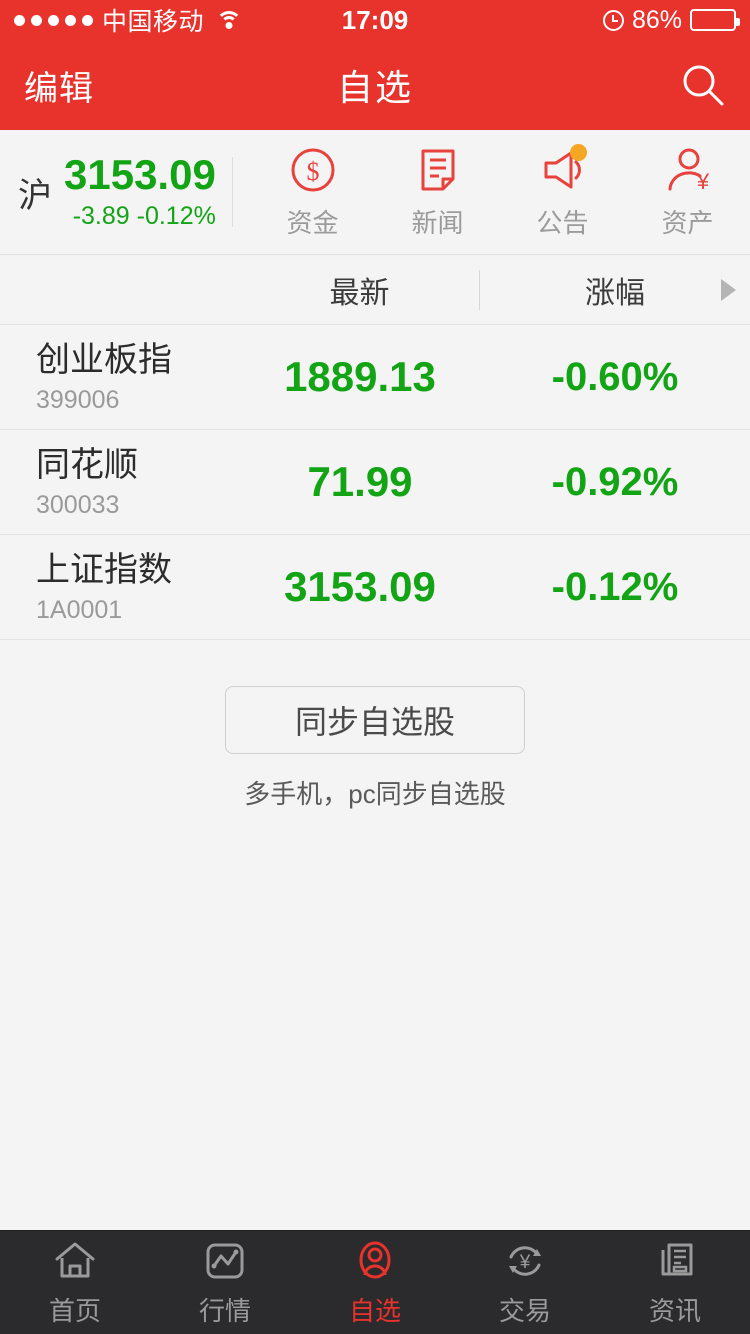 This screenshot has width=750, height=1334. I want to click on tab-news: 资讯, so click(675, 1282).